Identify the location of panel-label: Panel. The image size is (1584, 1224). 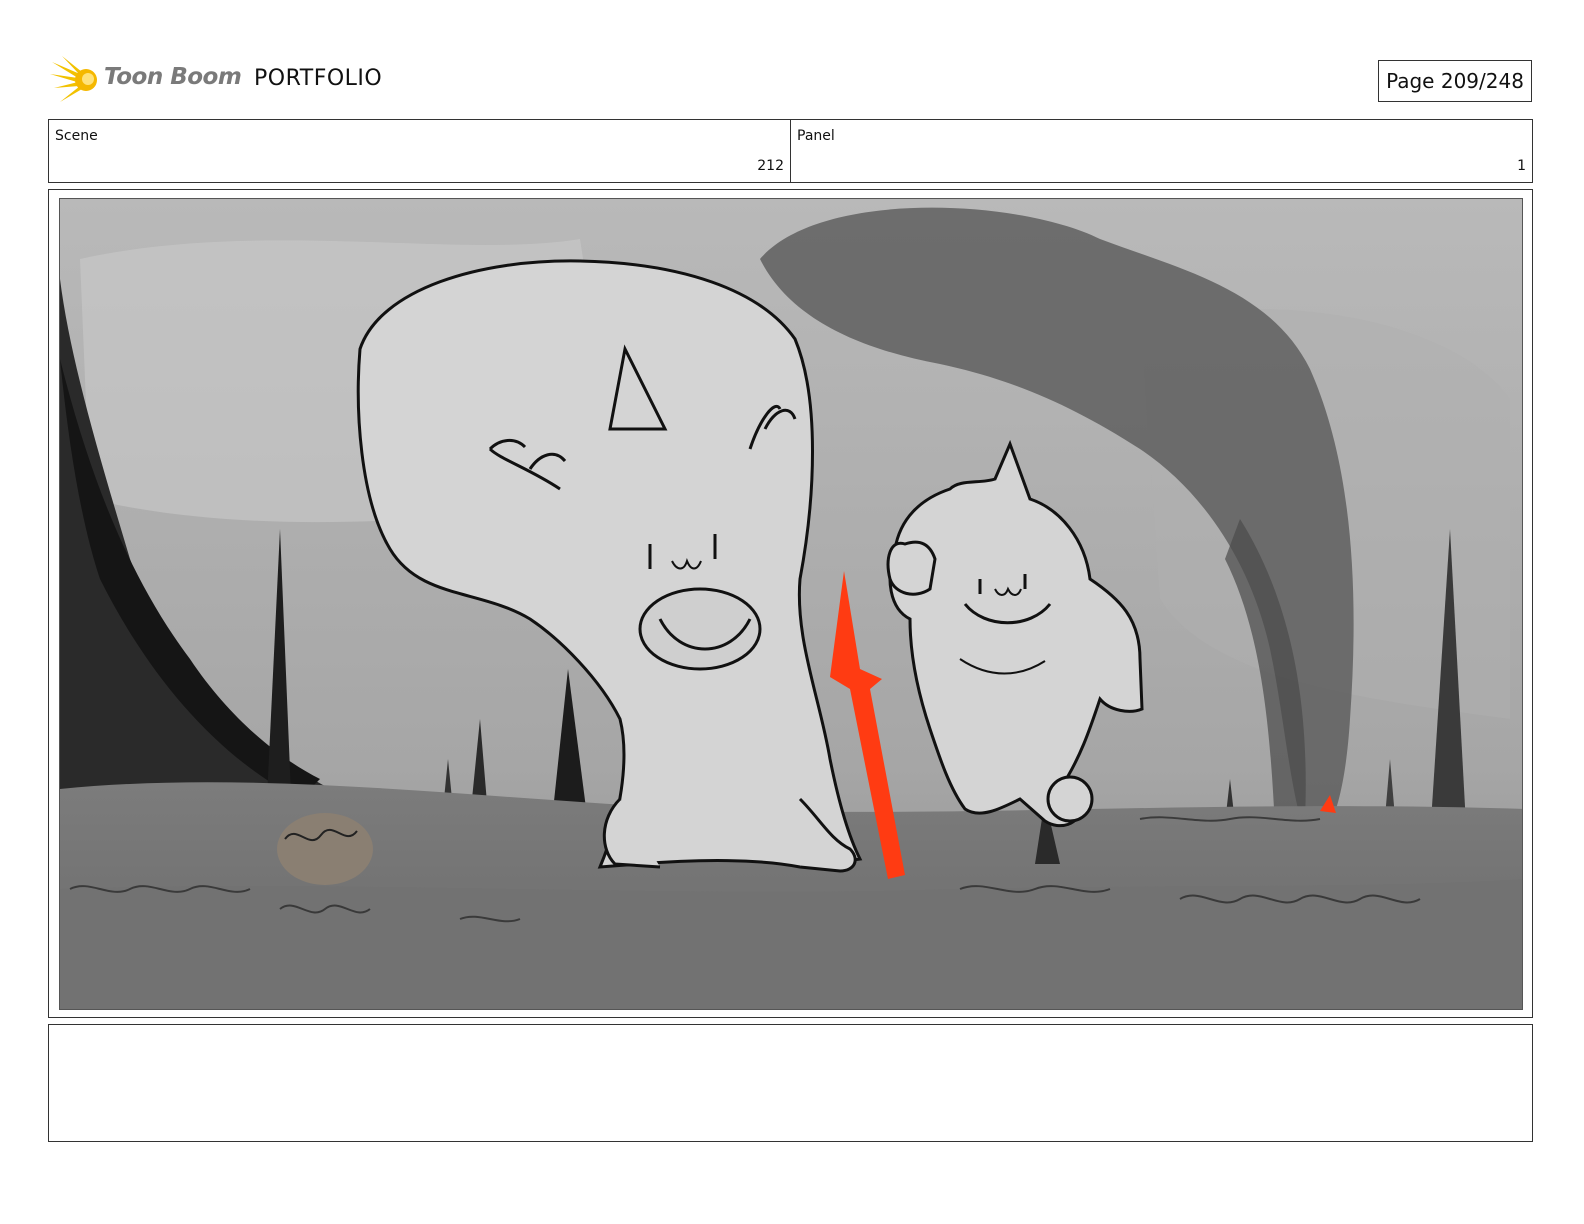
(816, 136).